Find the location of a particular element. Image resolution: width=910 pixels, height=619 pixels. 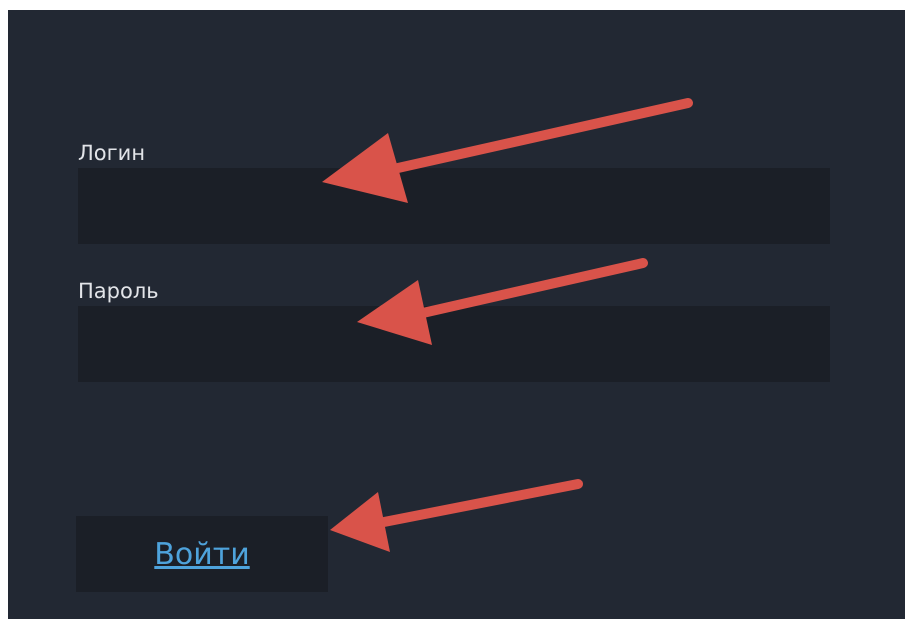

field-label: Логин is located at coordinates (112, 153).